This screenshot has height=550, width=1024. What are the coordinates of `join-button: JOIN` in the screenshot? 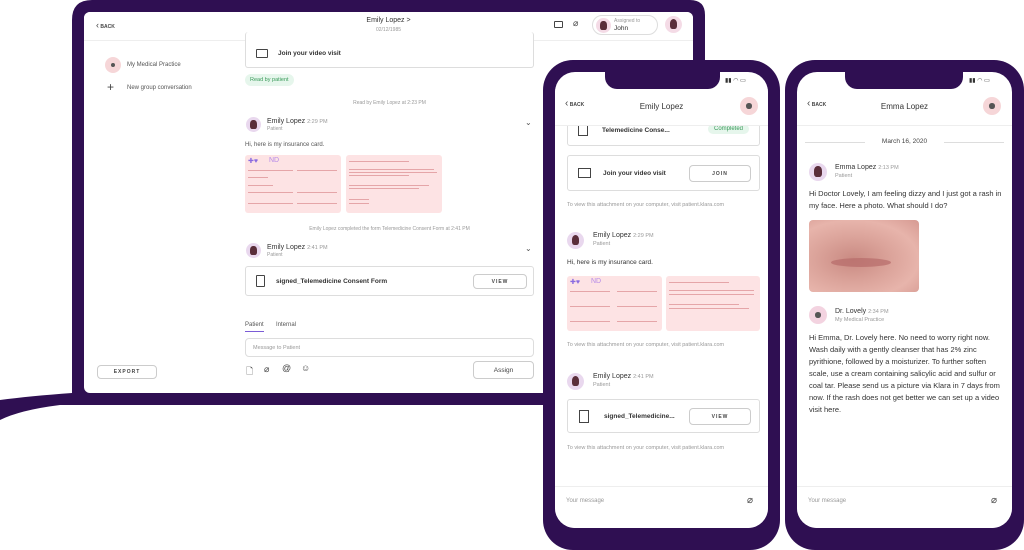 It's located at (720, 173).